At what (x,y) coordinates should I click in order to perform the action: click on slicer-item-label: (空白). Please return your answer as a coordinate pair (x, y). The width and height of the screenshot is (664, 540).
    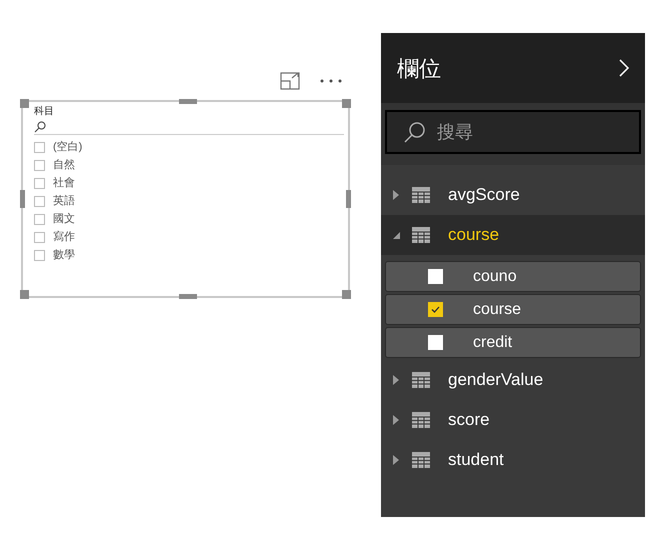
    Looking at the image, I should click on (67, 147).